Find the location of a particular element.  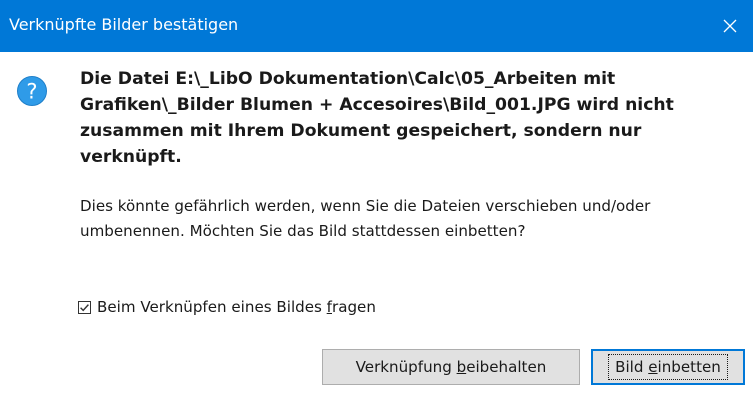

close-icon is located at coordinates (730, 26).